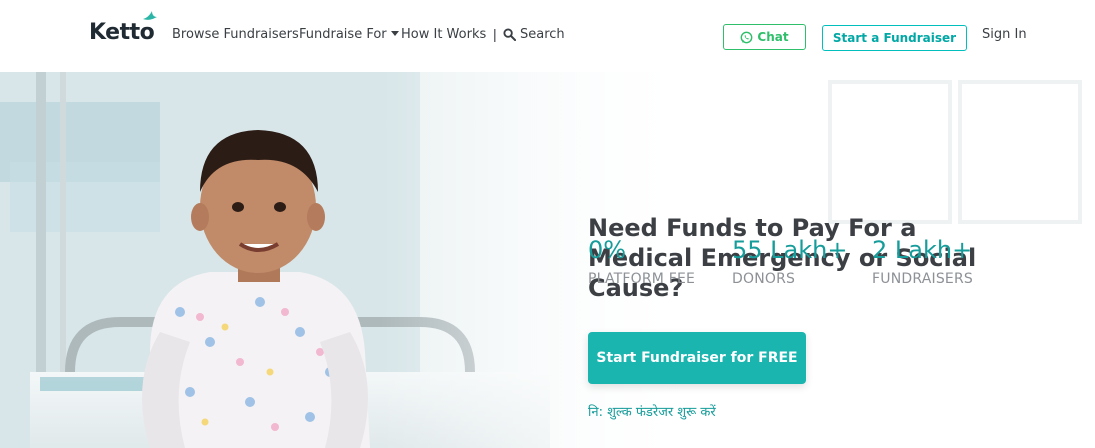 The image size is (1095, 448). Describe the element at coordinates (1004, 34) in the screenshot. I see `sign-in-link: Sign In` at that location.